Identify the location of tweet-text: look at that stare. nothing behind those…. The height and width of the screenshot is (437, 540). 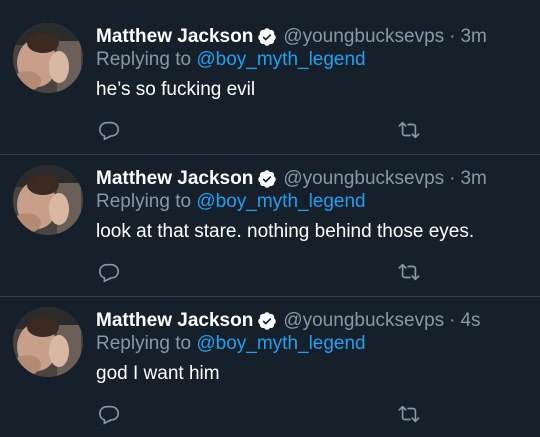
(285, 231).